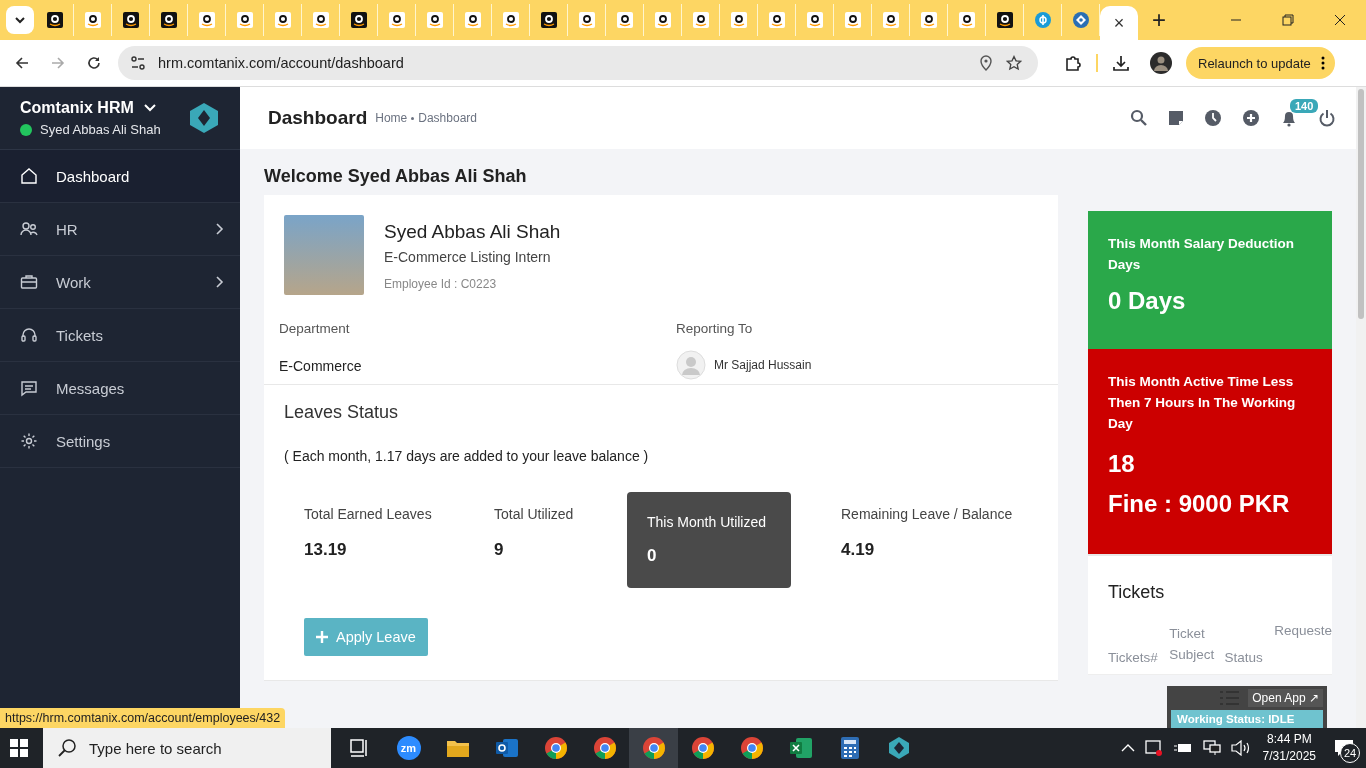 This screenshot has width=1366, height=768. I want to click on column-header: Requeste, so click(1303, 630).